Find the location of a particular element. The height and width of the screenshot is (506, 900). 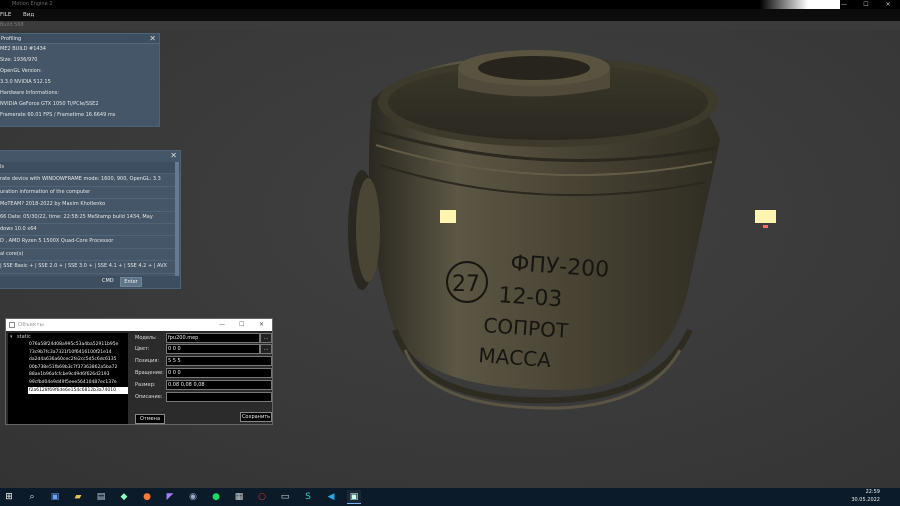

spotify-icon: ● is located at coordinates (216, 497).